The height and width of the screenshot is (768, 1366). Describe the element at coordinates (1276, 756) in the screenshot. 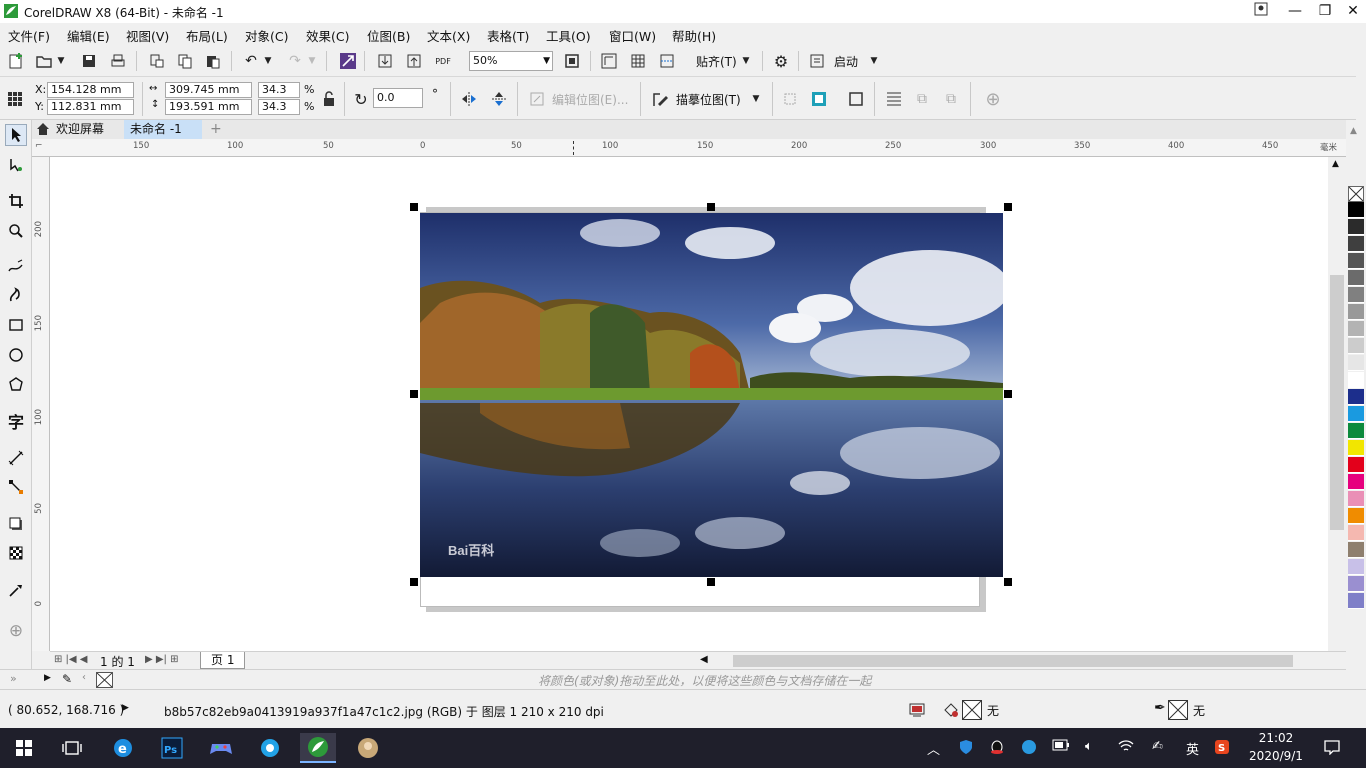

I see `clock-date: 2020/9/1` at that location.